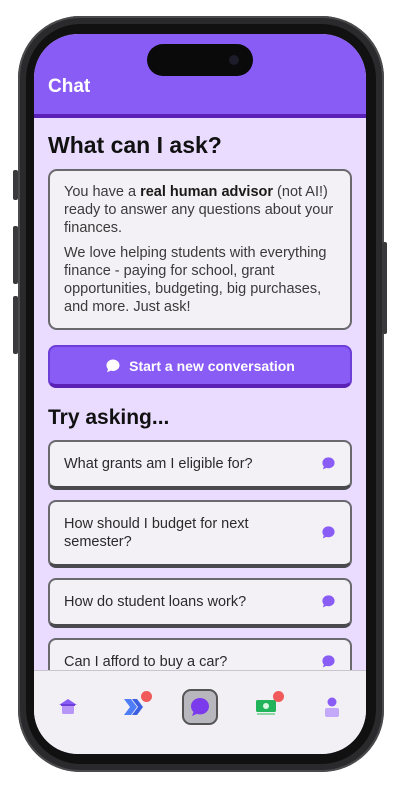  What do you see at coordinates (15, 325) in the screenshot?
I see `volume-down-button` at bounding box center [15, 325].